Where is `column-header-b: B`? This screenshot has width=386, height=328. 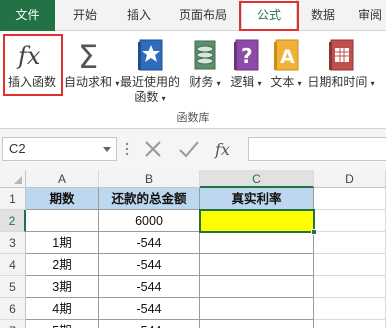
column-header-b: B is located at coordinates (149, 179).